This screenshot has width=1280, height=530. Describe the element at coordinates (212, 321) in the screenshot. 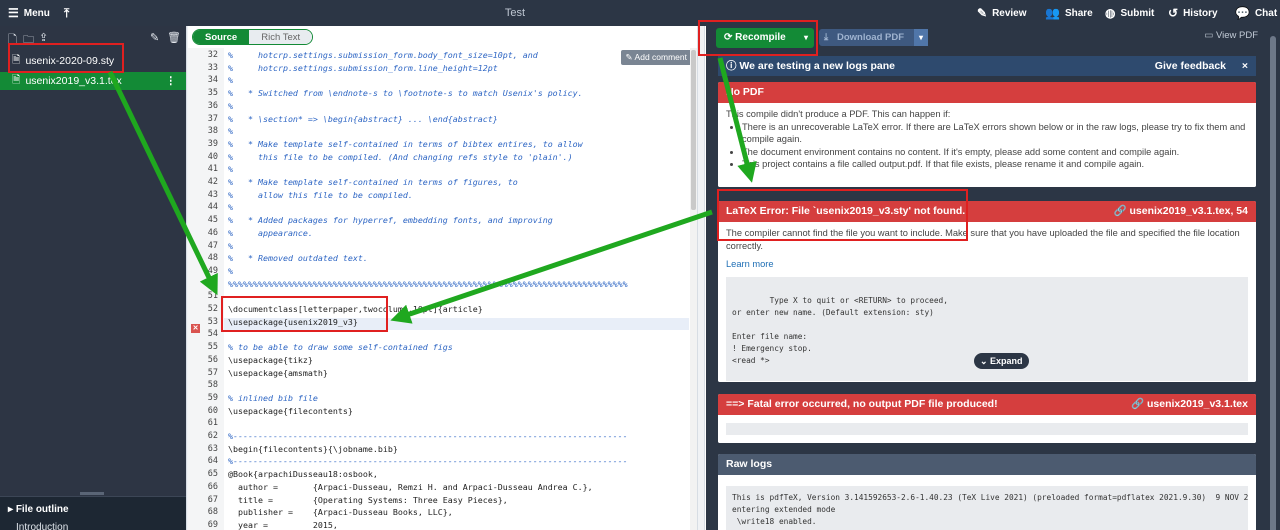

I see `line-number: 53` at that location.